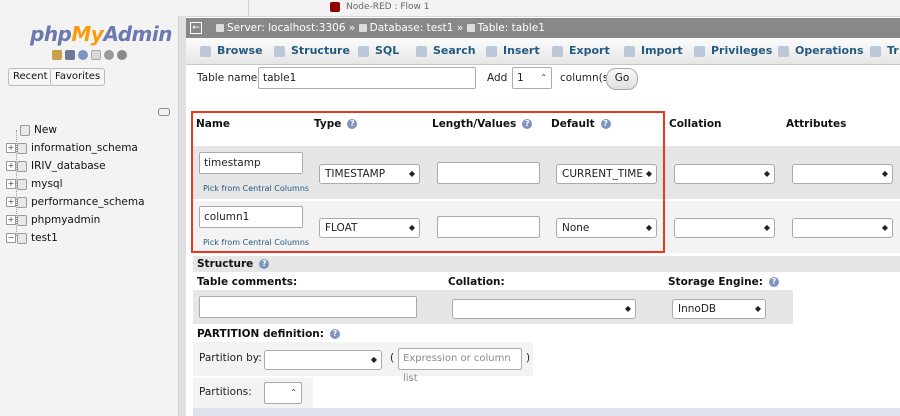  I want to click on sql-icon, so click(363, 51).